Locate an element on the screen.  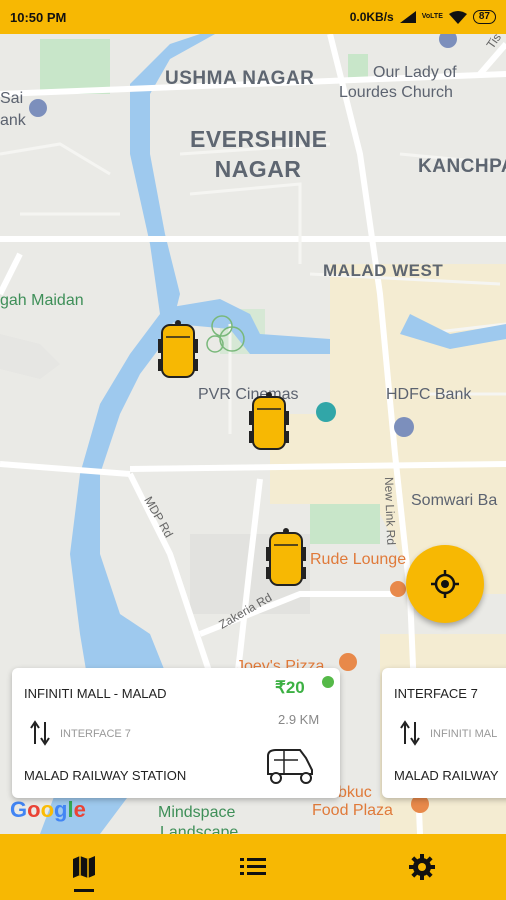
map-icon is located at coordinates (84, 867).